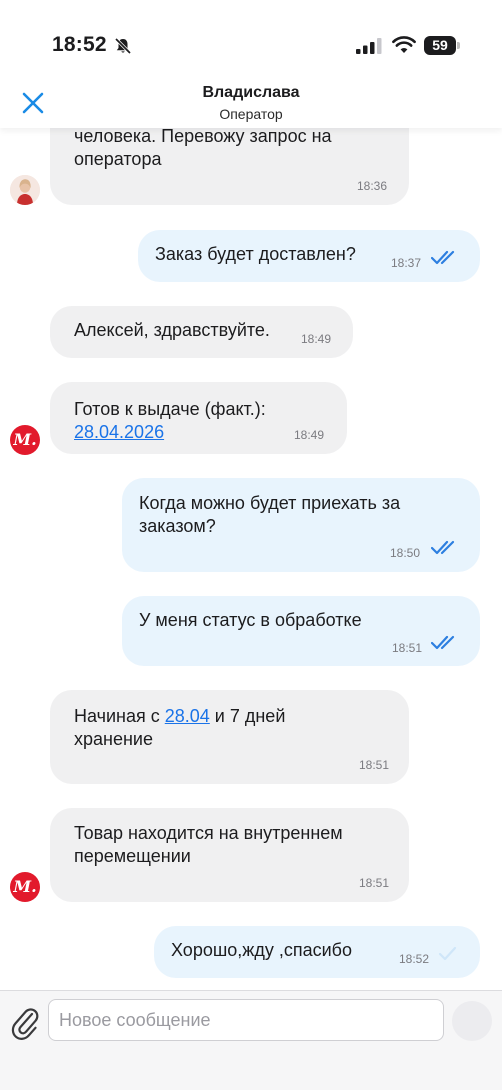 The image size is (502, 1090). What do you see at coordinates (79, 44) in the screenshot?
I see `status-time: 18:52` at bounding box center [79, 44].